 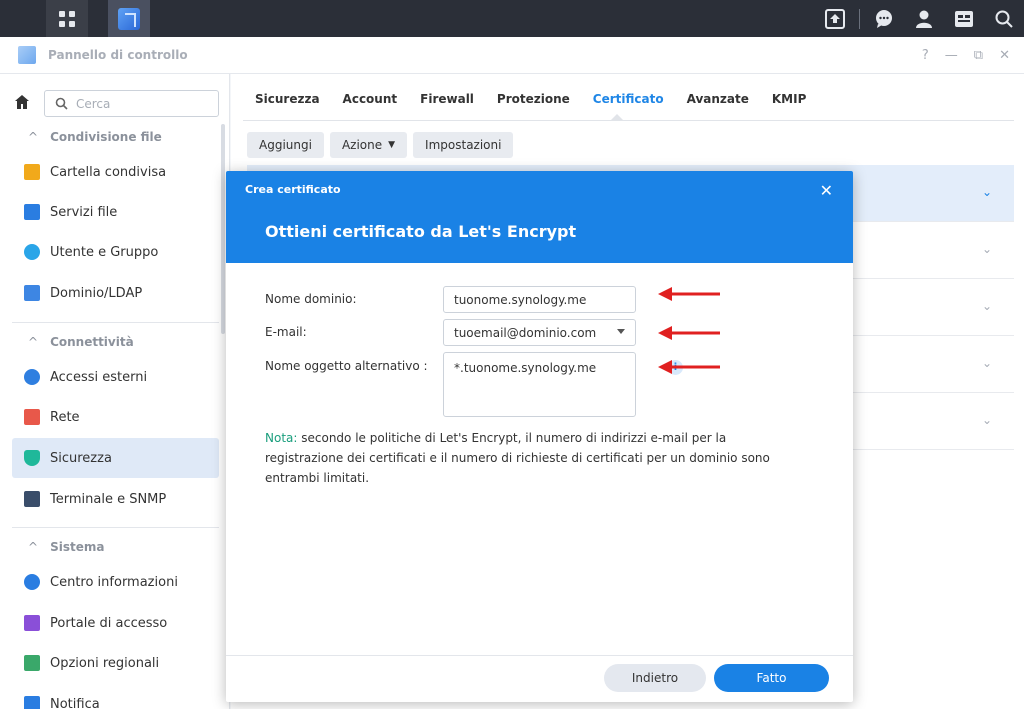 What do you see at coordinates (32, 172) in the screenshot?
I see `folder-icon` at bounding box center [32, 172].